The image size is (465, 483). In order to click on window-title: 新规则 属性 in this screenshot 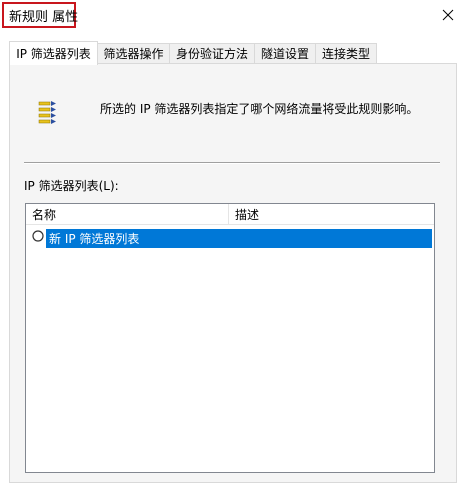, I will do `click(40, 15)`.